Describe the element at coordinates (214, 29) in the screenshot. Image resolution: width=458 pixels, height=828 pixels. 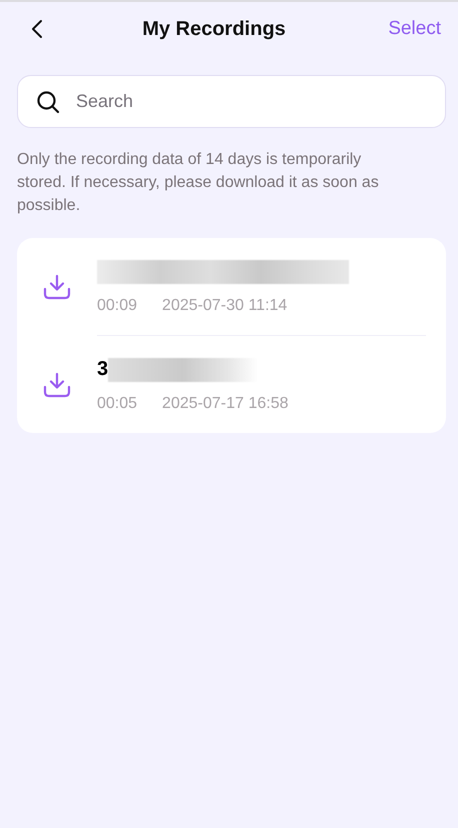
I see `page-title: My Recordings` at that location.